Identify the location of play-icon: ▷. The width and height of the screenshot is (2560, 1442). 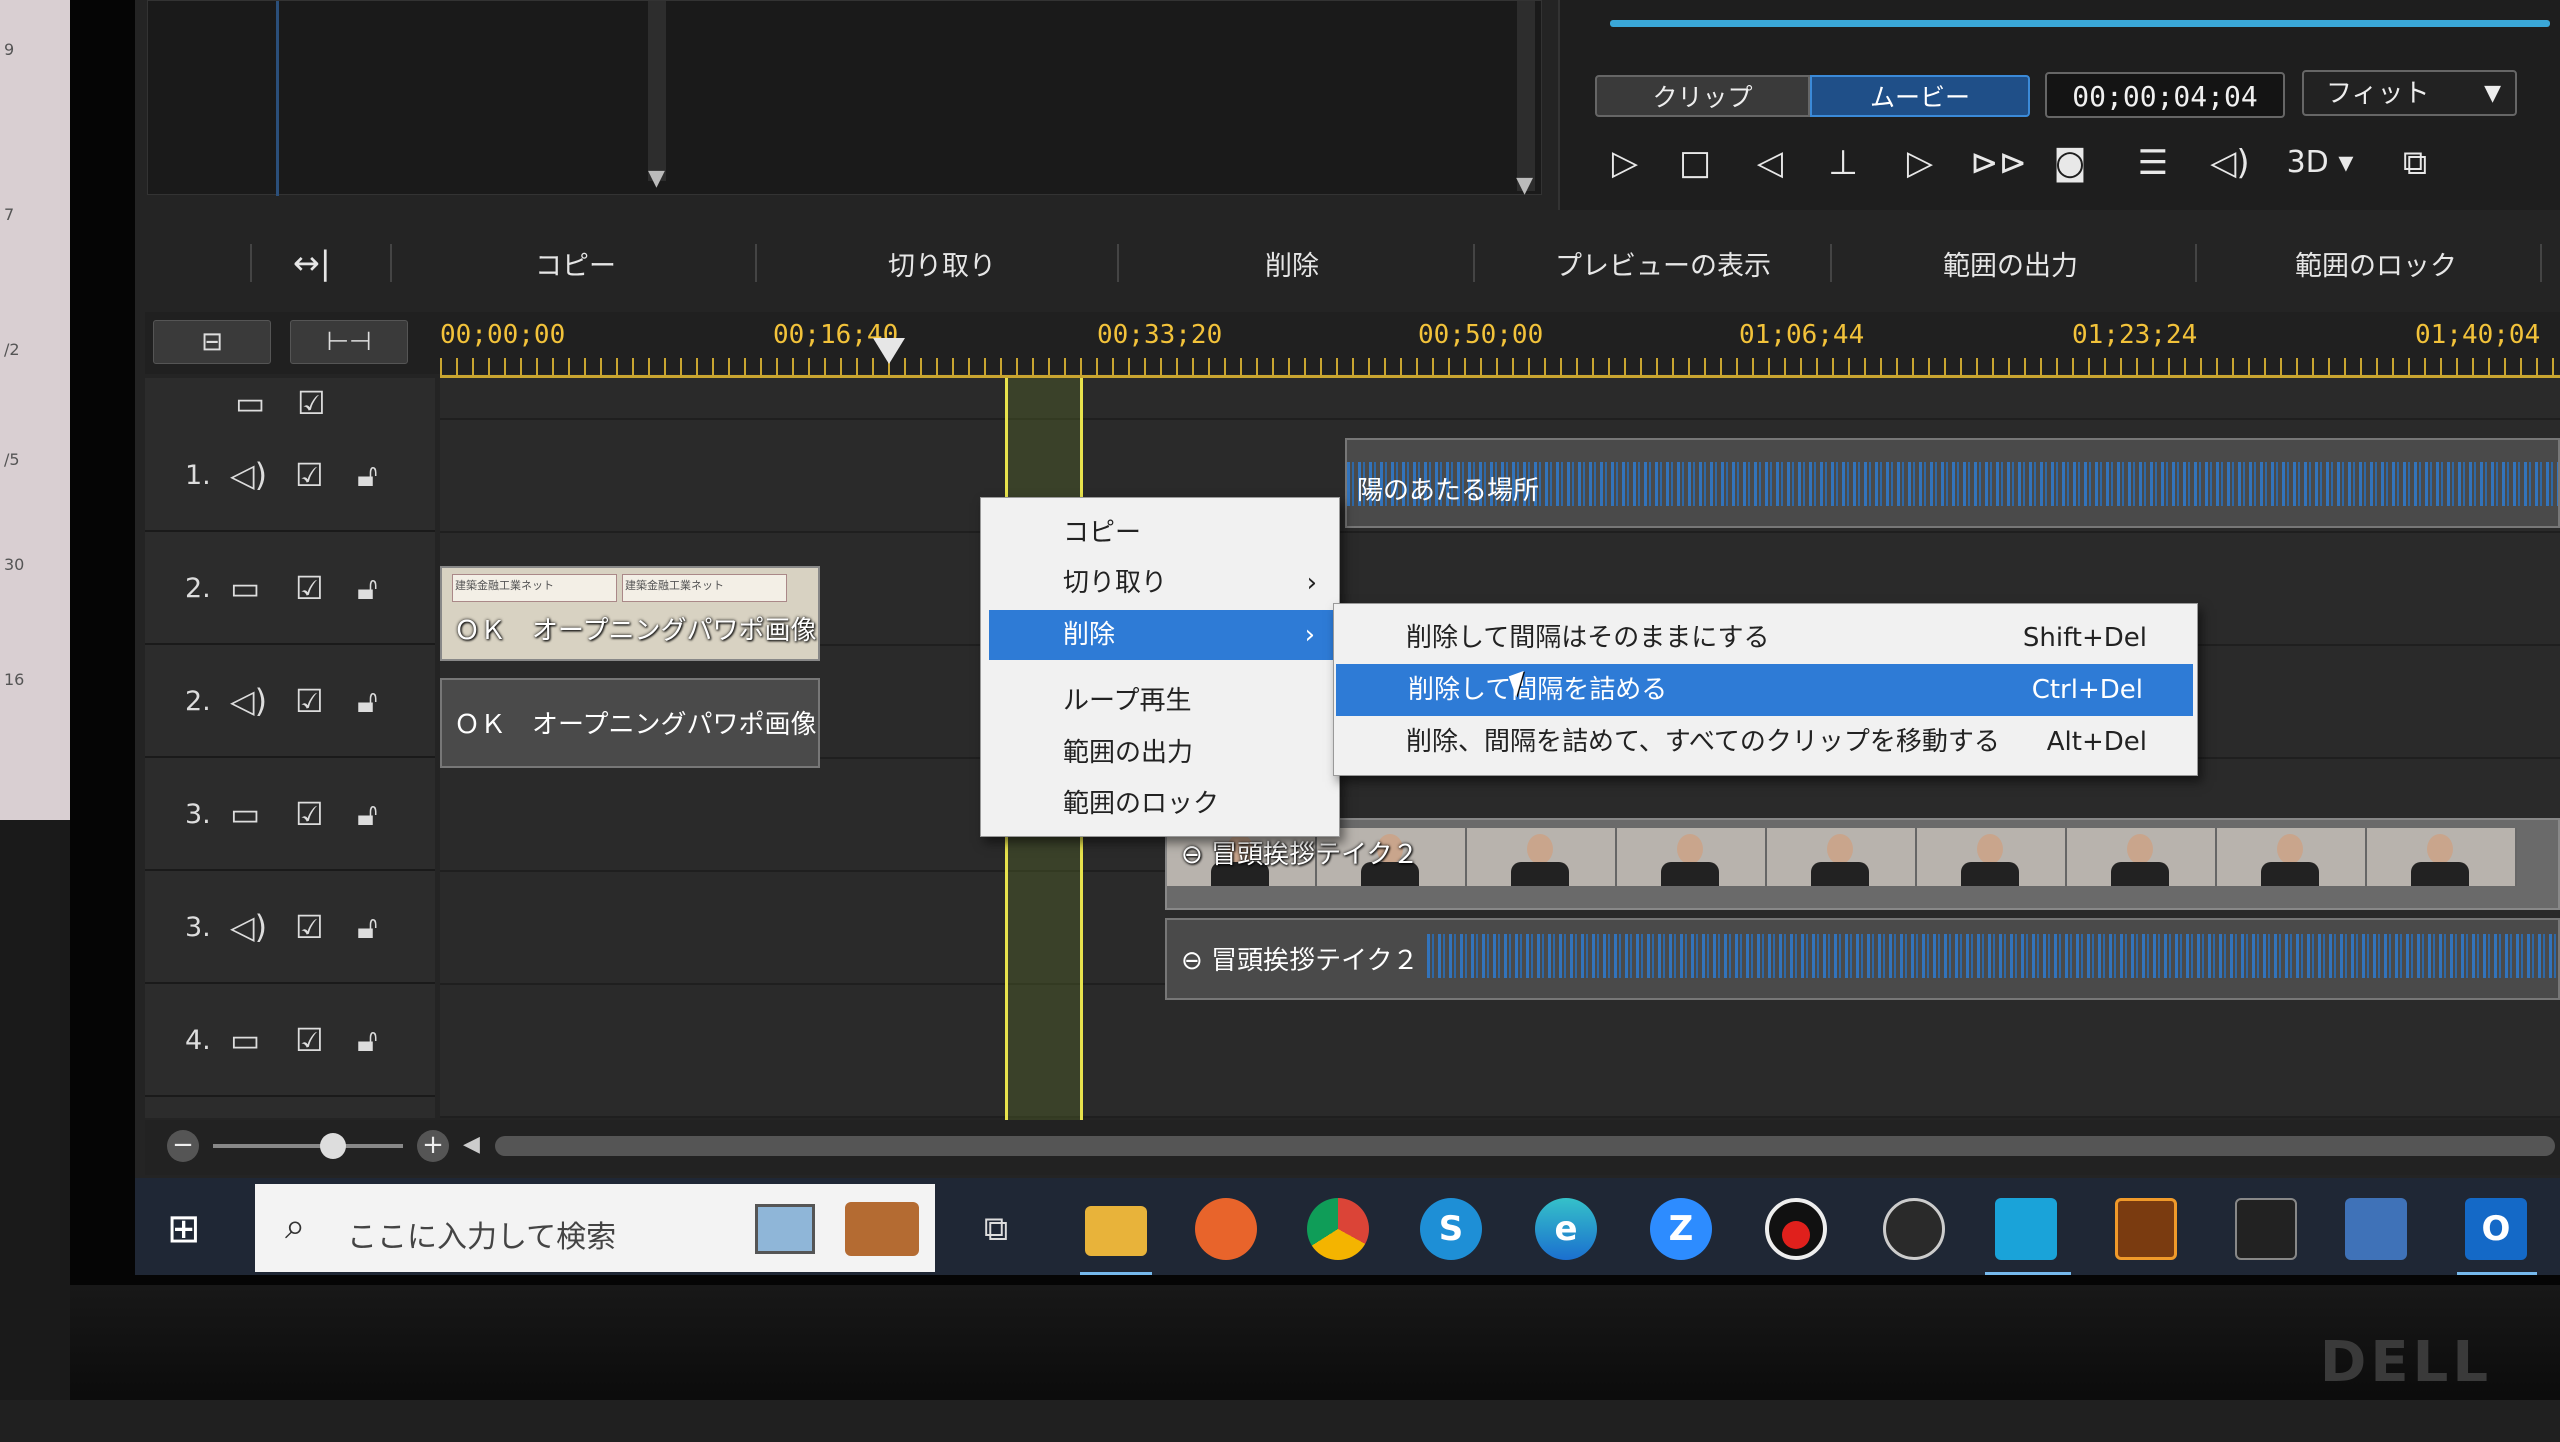
(1625, 163).